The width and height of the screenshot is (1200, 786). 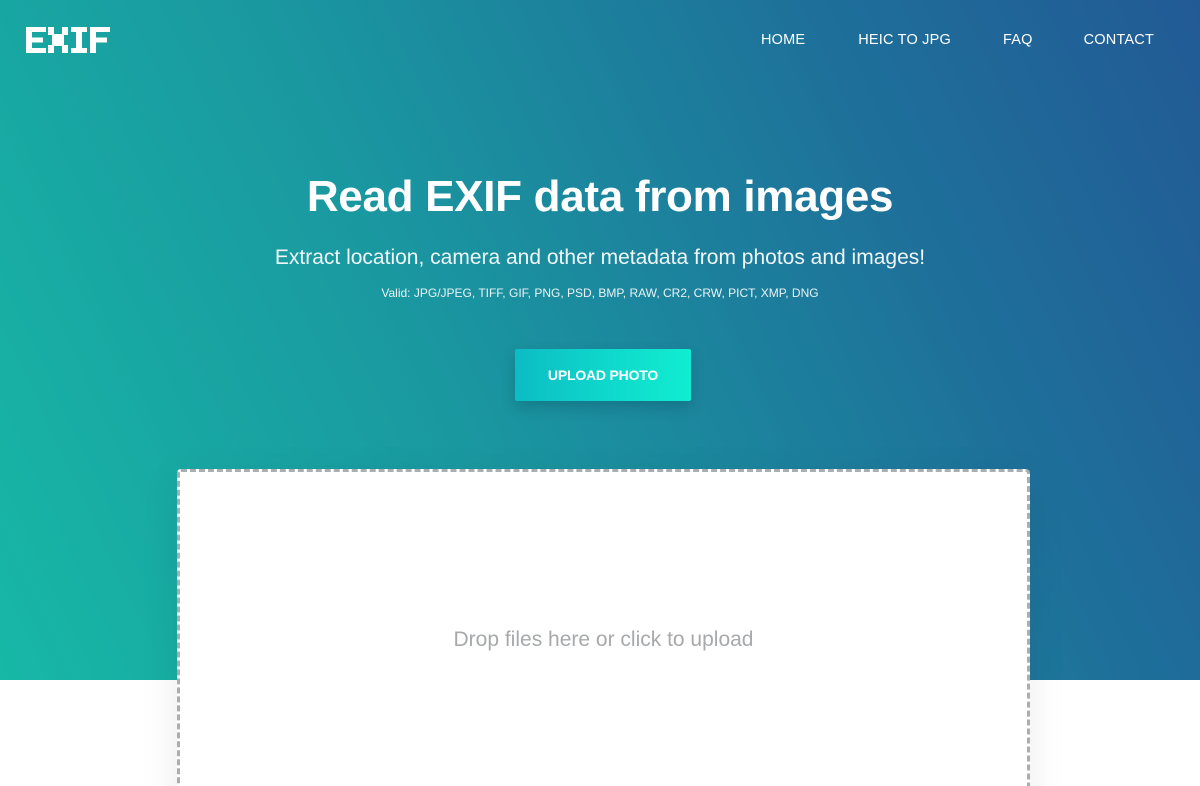 I want to click on dropzone-label: Drop files here or click to upload, so click(x=603, y=639).